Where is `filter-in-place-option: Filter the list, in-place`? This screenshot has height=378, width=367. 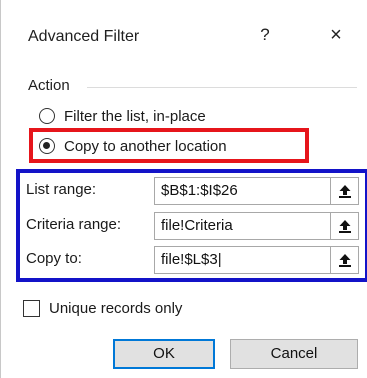 filter-in-place-option: Filter the list, in-place is located at coordinates (122, 116).